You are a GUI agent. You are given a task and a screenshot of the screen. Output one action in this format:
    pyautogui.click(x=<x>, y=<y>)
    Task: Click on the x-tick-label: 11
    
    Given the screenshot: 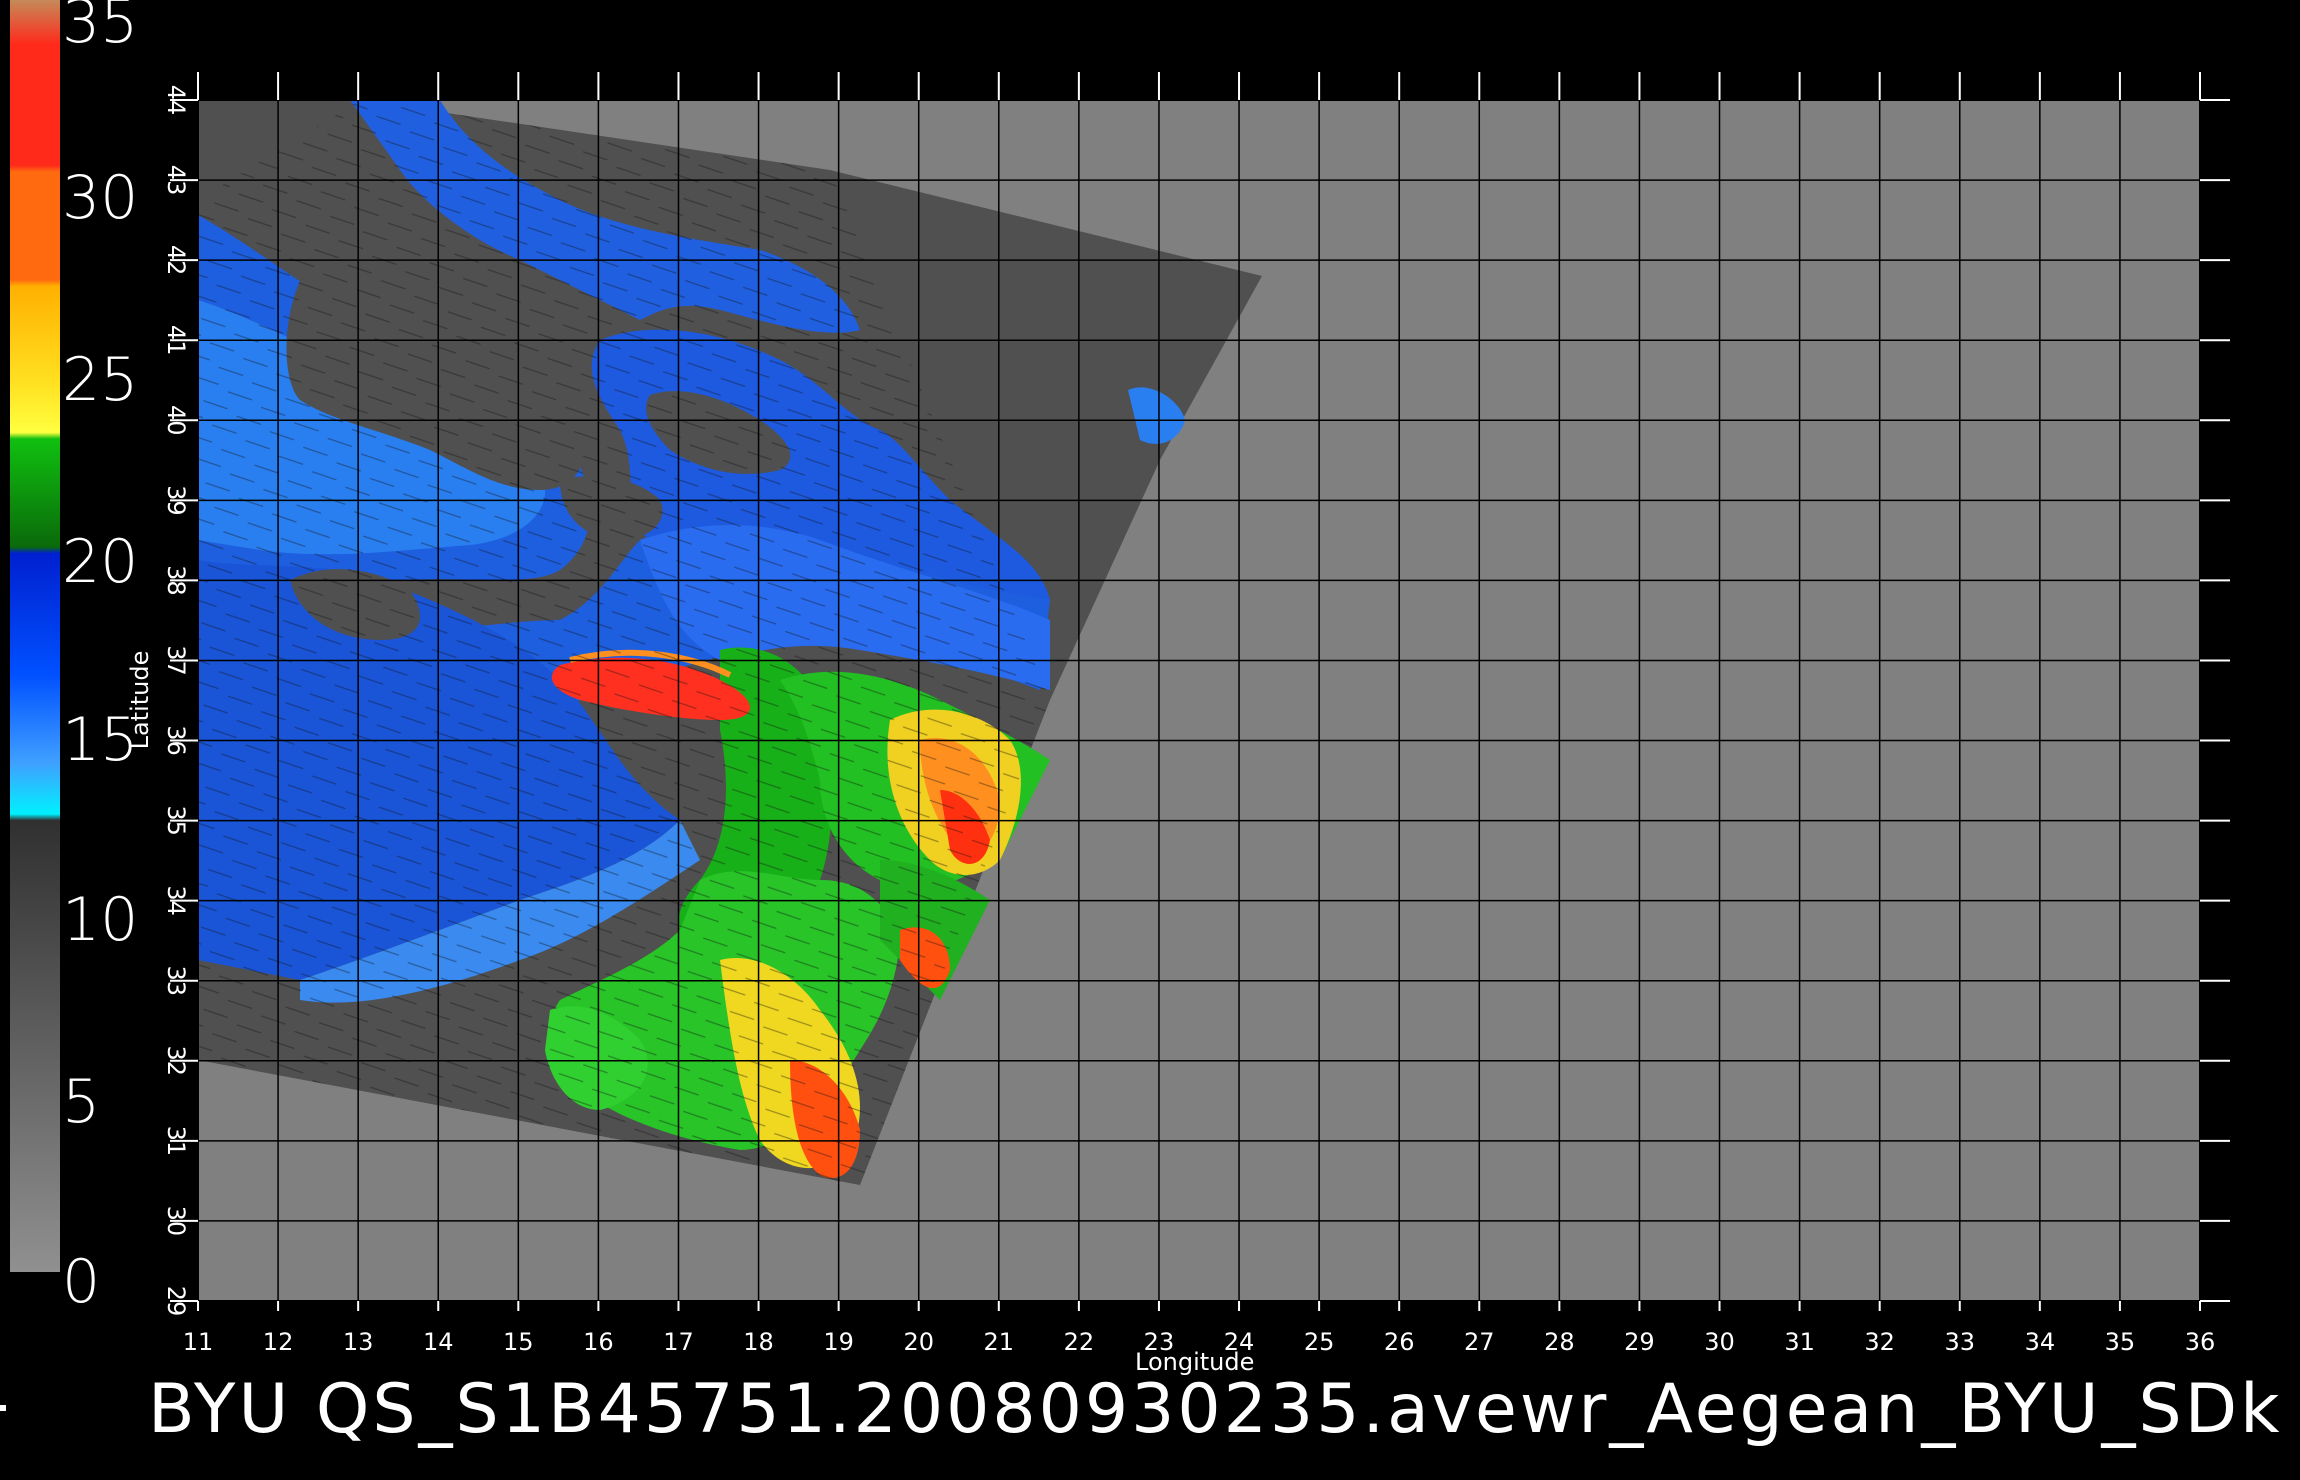 What is the action you would take?
    pyautogui.click(x=198, y=1342)
    